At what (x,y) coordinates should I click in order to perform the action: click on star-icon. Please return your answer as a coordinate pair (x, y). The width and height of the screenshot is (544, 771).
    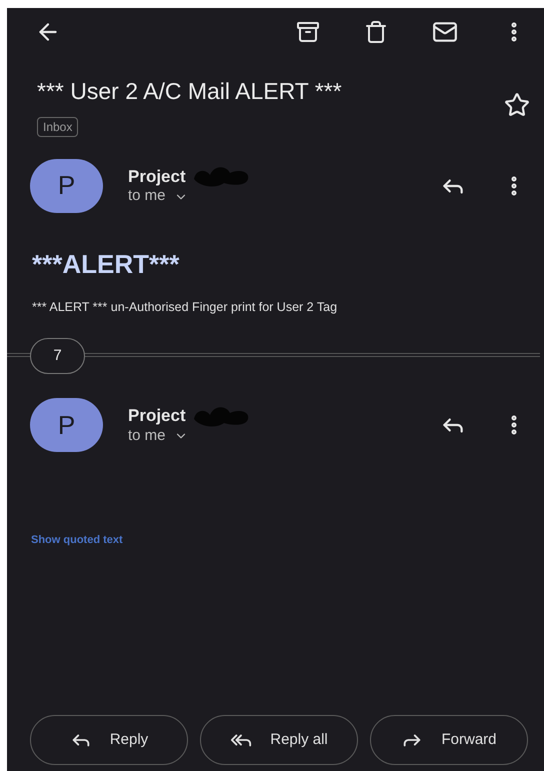
    Looking at the image, I should click on (517, 105).